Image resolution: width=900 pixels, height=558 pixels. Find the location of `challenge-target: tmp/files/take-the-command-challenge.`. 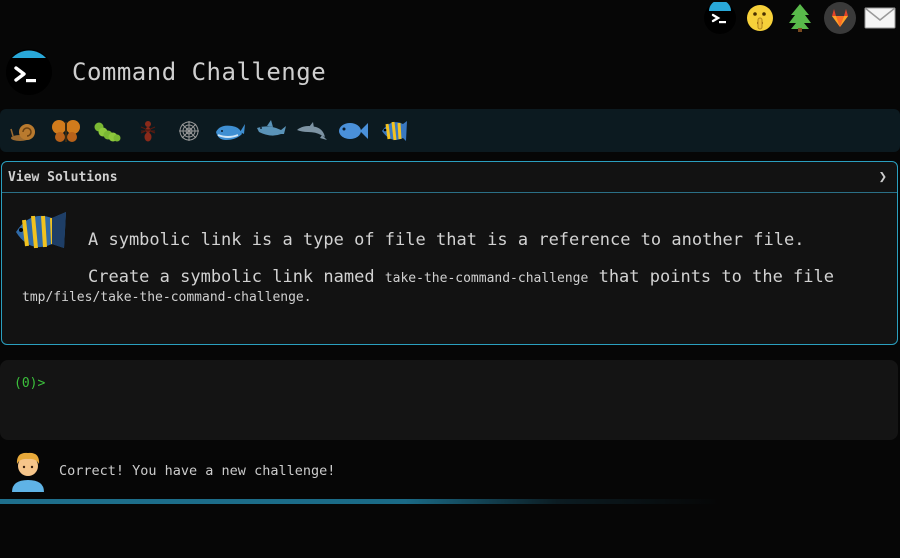

challenge-target: tmp/files/take-the-command-challenge. is located at coordinates (167, 297).